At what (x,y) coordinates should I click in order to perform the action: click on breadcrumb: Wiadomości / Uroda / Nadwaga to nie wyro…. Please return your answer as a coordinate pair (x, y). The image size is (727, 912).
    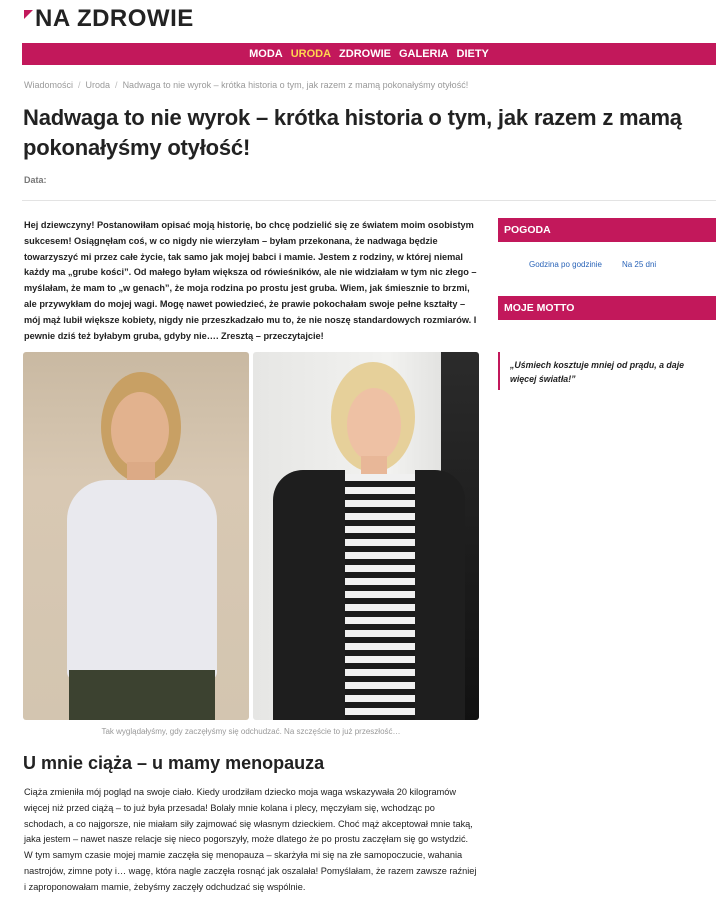
    Looking at the image, I should click on (246, 85).